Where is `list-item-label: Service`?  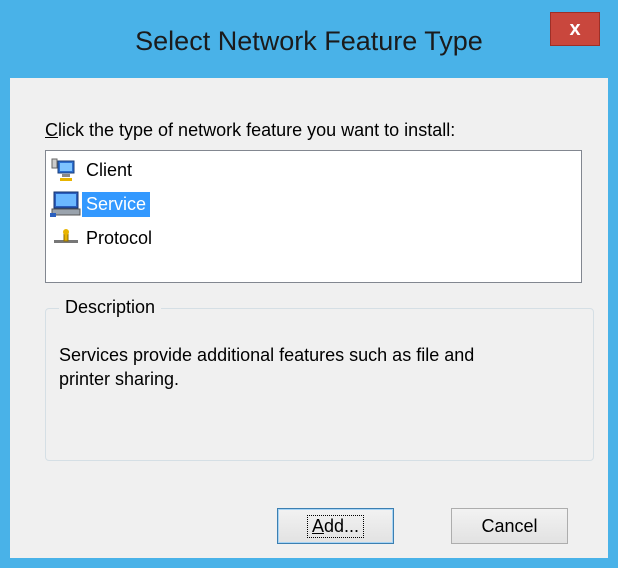 list-item-label: Service is located at coordinates (116, 204).